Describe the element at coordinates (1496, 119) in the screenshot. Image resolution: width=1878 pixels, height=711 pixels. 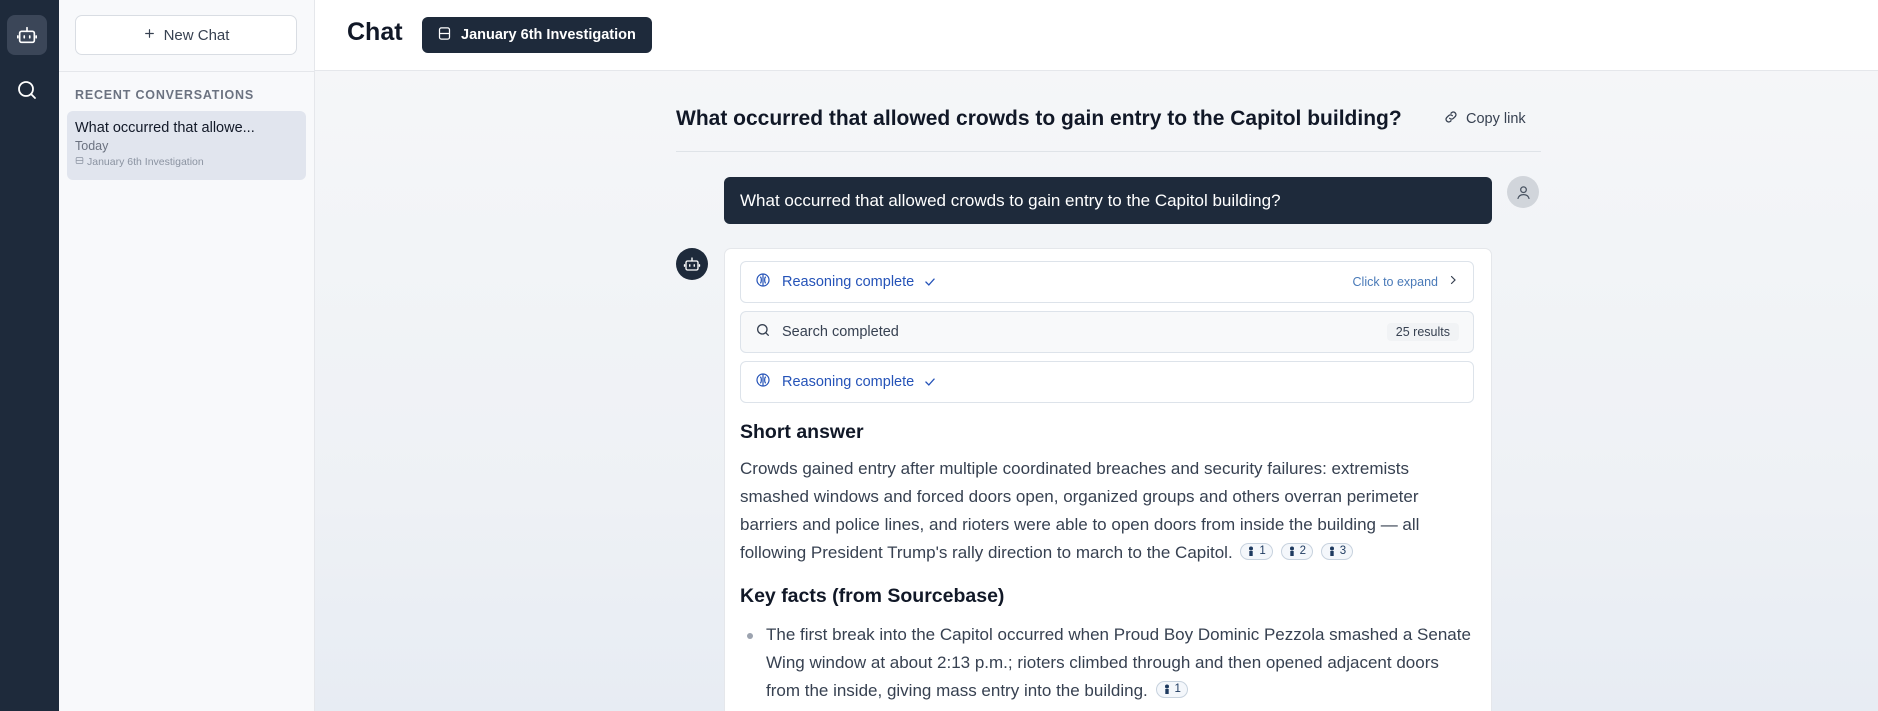
I see `copy-link-label: Copy link` at that location.